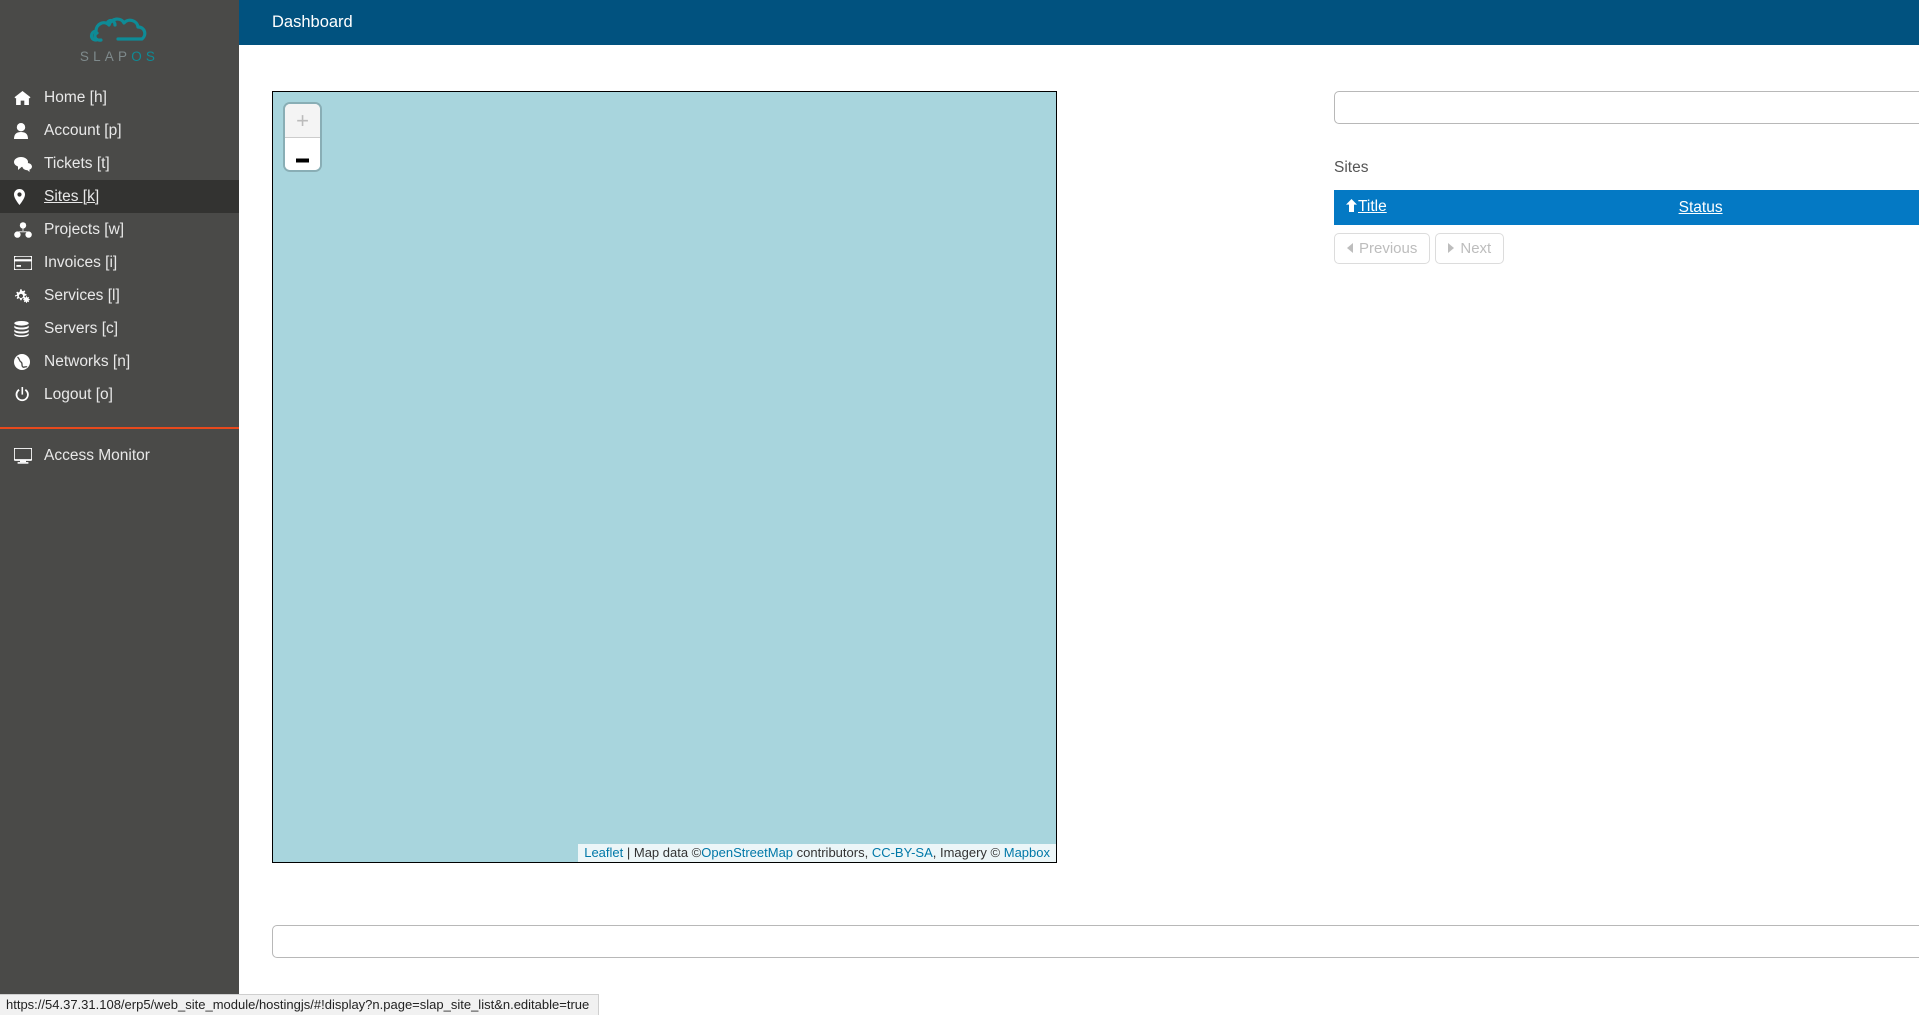 The width and height of the screenshot is (1919, 1015). I want to click on sites-section-title: Sites, so click(1351, 167).